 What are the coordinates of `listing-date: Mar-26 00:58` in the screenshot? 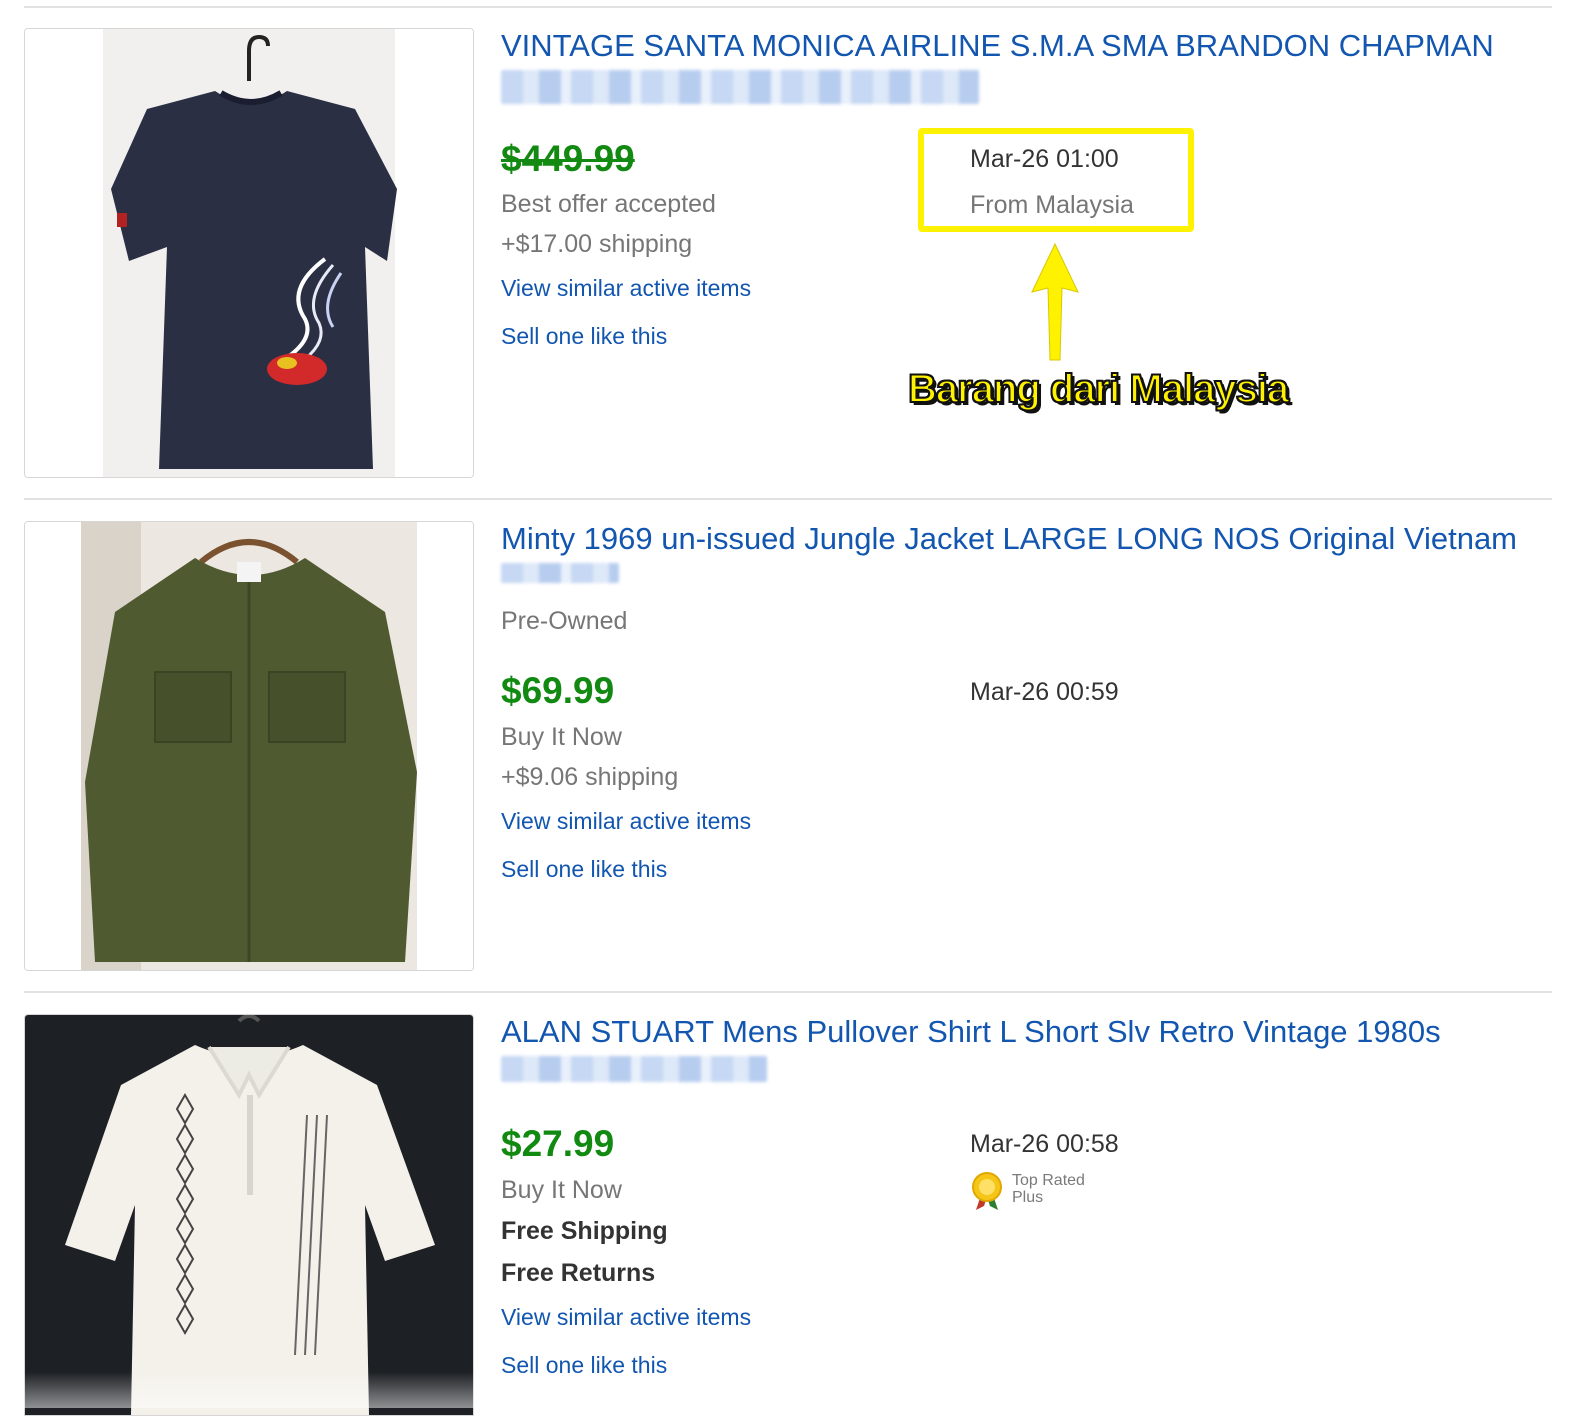 It's located at (1044, 1144).